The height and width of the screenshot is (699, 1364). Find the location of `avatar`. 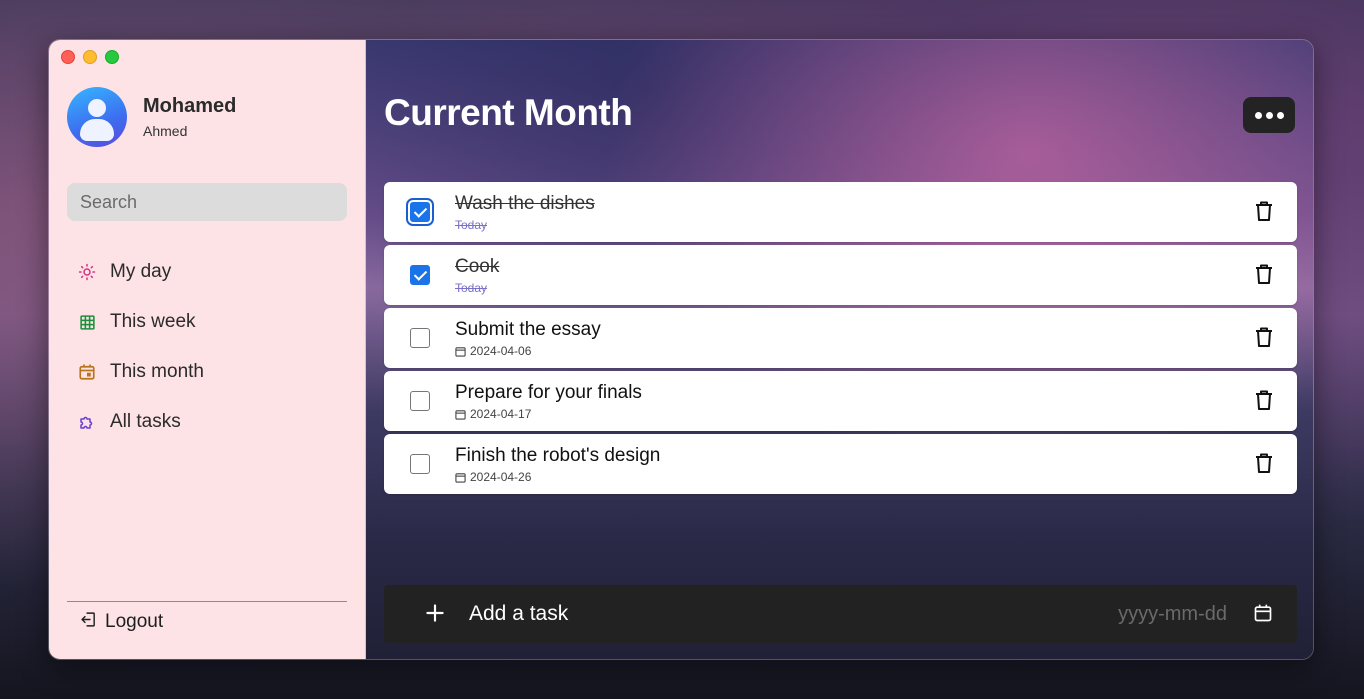

avatar is located at coordinates (97, 117).